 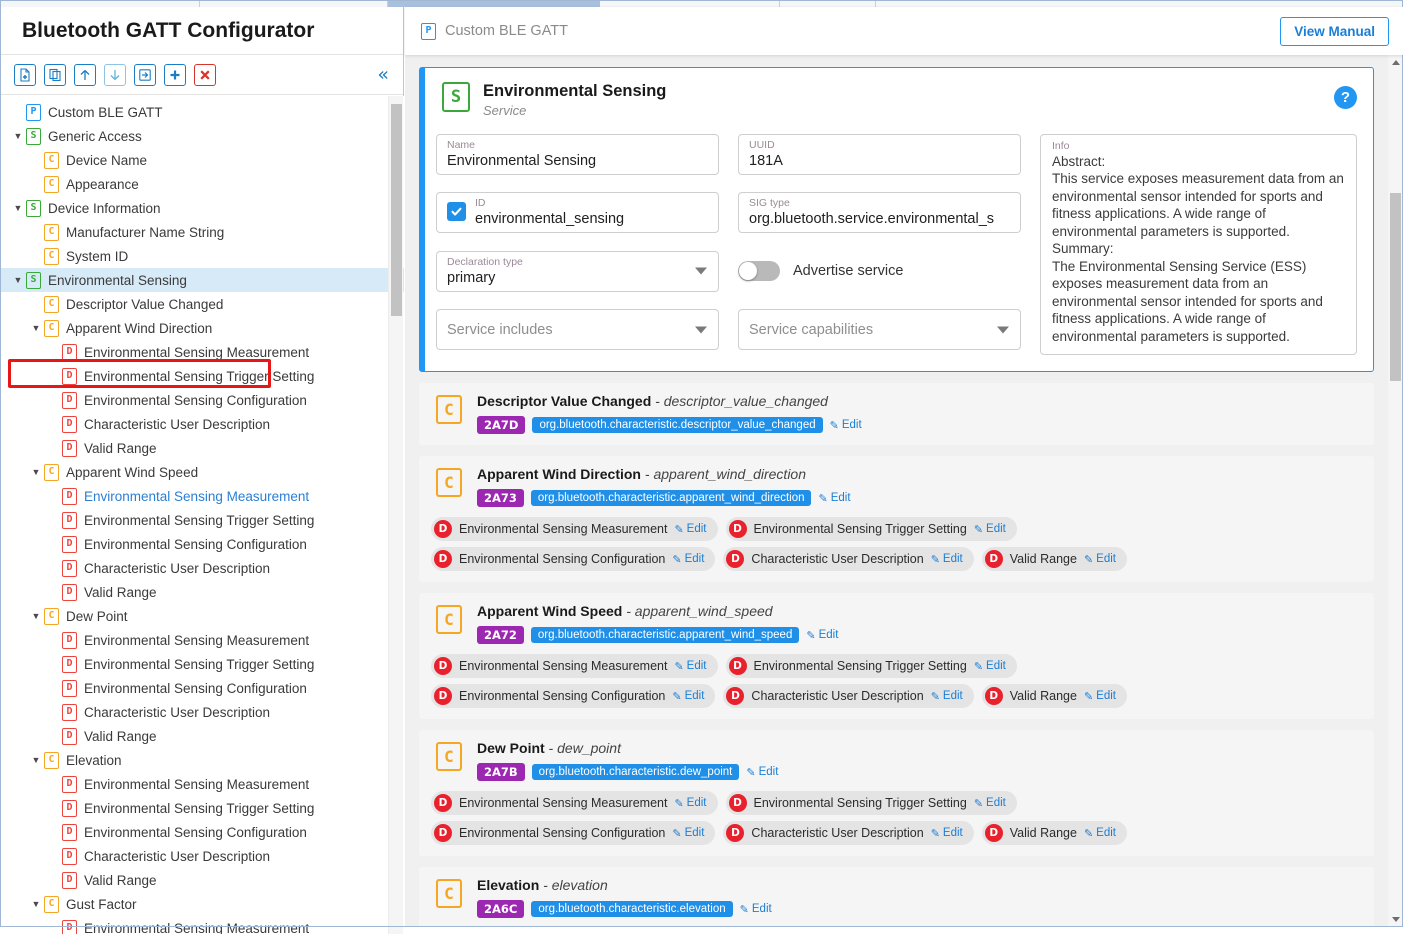 What do you see at coordinates (202, 208) in the screenshot?
I see `tree-item: ▼SDevice Information` at bounding box center [202, 208].